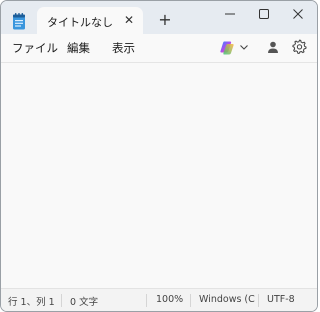 This screenshot has width=320, height=312. I want to click on menu-edit: 編集, so click(78, 48).